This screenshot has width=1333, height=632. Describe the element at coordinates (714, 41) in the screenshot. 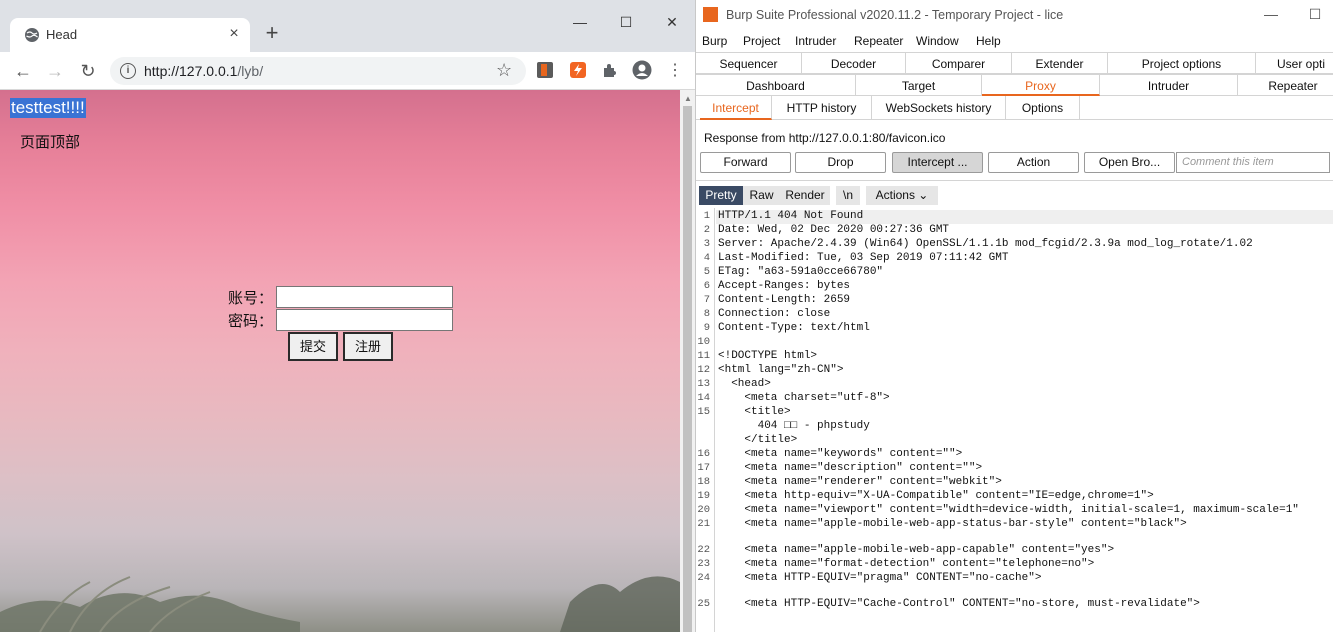

I see `menu-burp: Burp` at that location.